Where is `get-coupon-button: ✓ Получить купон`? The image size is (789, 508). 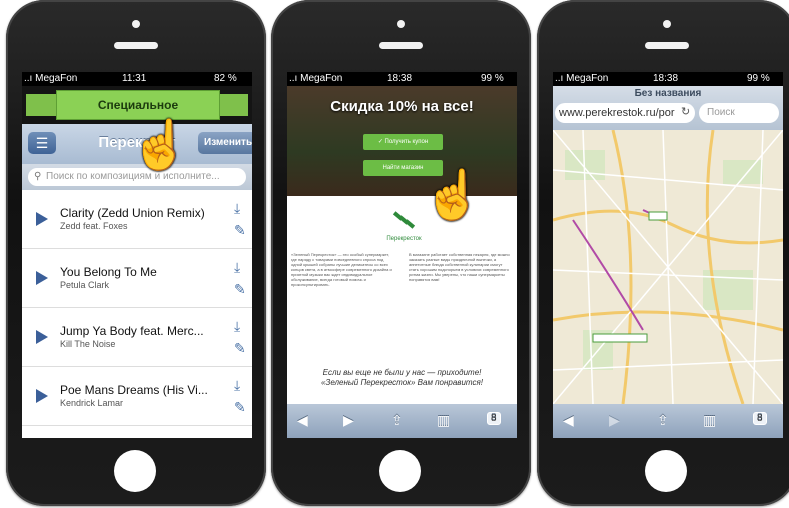 get-coupon-button: ✓ Получить купон is located at coordinates (403, 142).